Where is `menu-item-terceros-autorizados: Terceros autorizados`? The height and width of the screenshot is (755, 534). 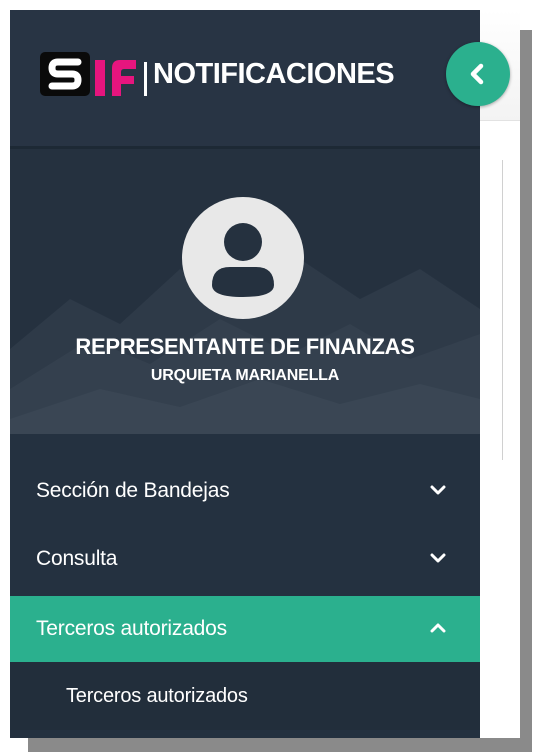 menu-item-terceros-autorizados: Terceros autorizados is located at coordinates (245, 629).